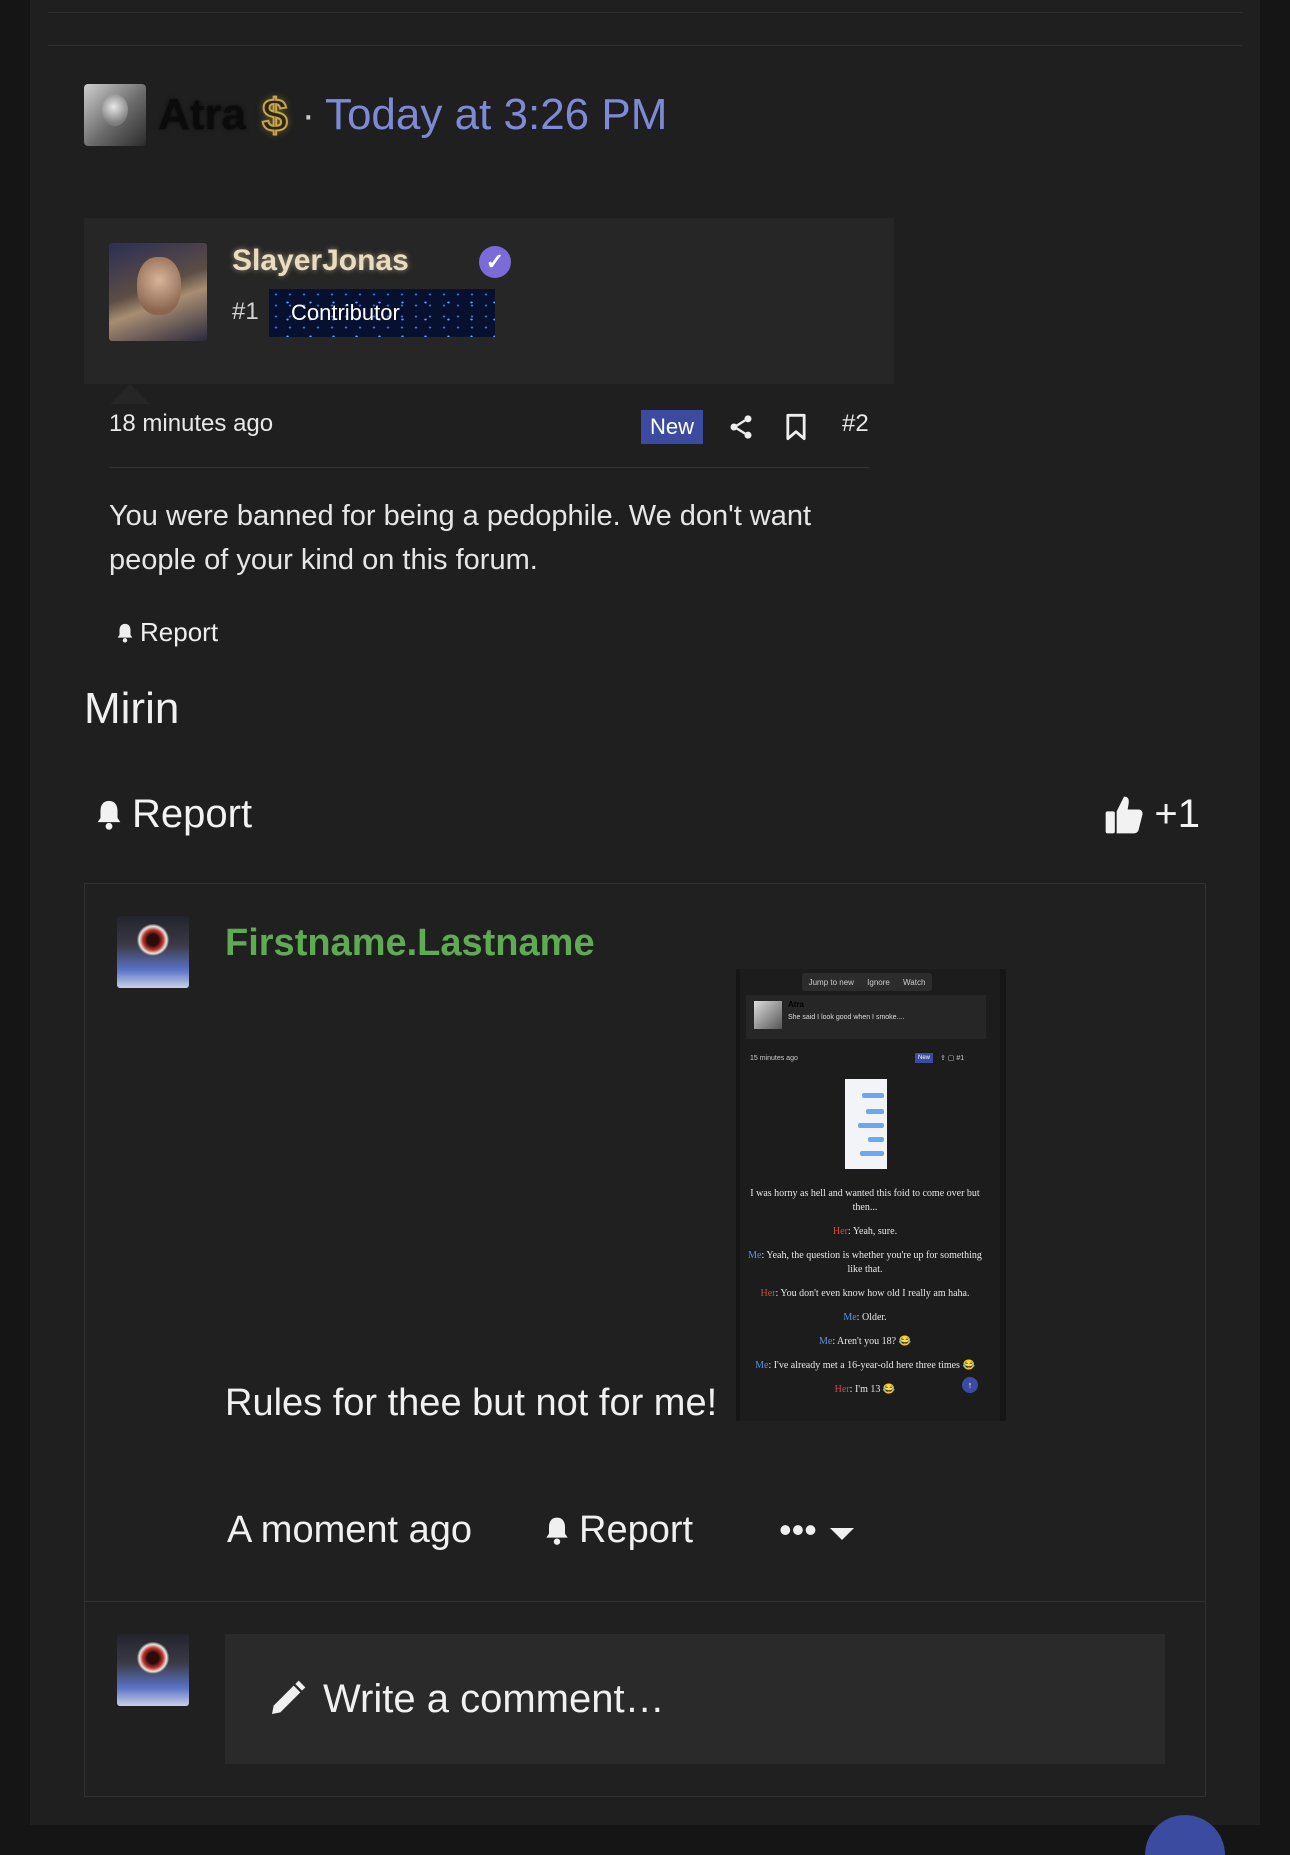 The image size is (1290, 1855). Describe the element at coordinates (798, 1530) in the screenshot. I see `more-options-button: •••` at that location.